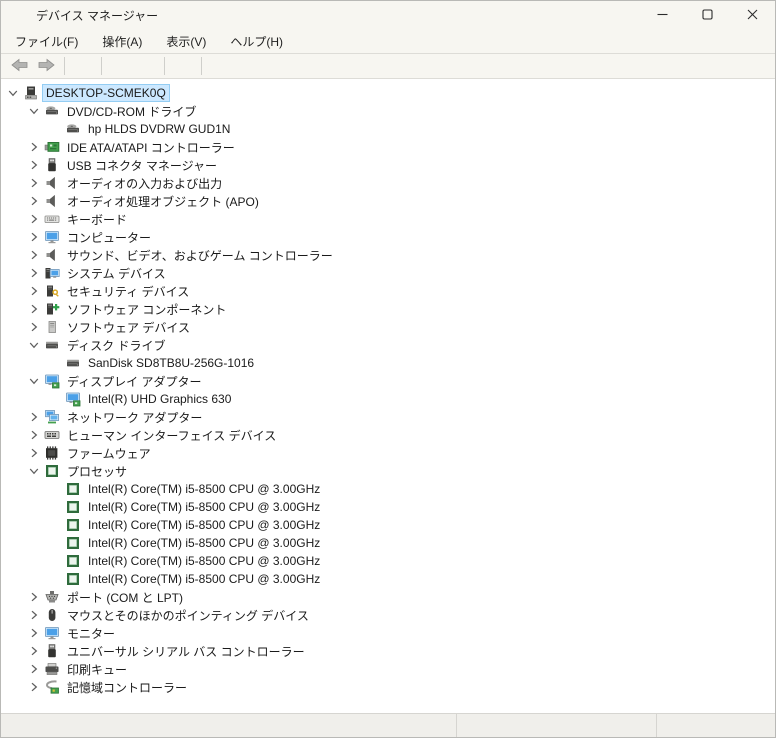 This screenshot has height=738, width=776. What do you see at coordinates (388, 183) in the screenshot?
I see `tree-item: オーディオの入力および出力` at bounding box center [388, 183].